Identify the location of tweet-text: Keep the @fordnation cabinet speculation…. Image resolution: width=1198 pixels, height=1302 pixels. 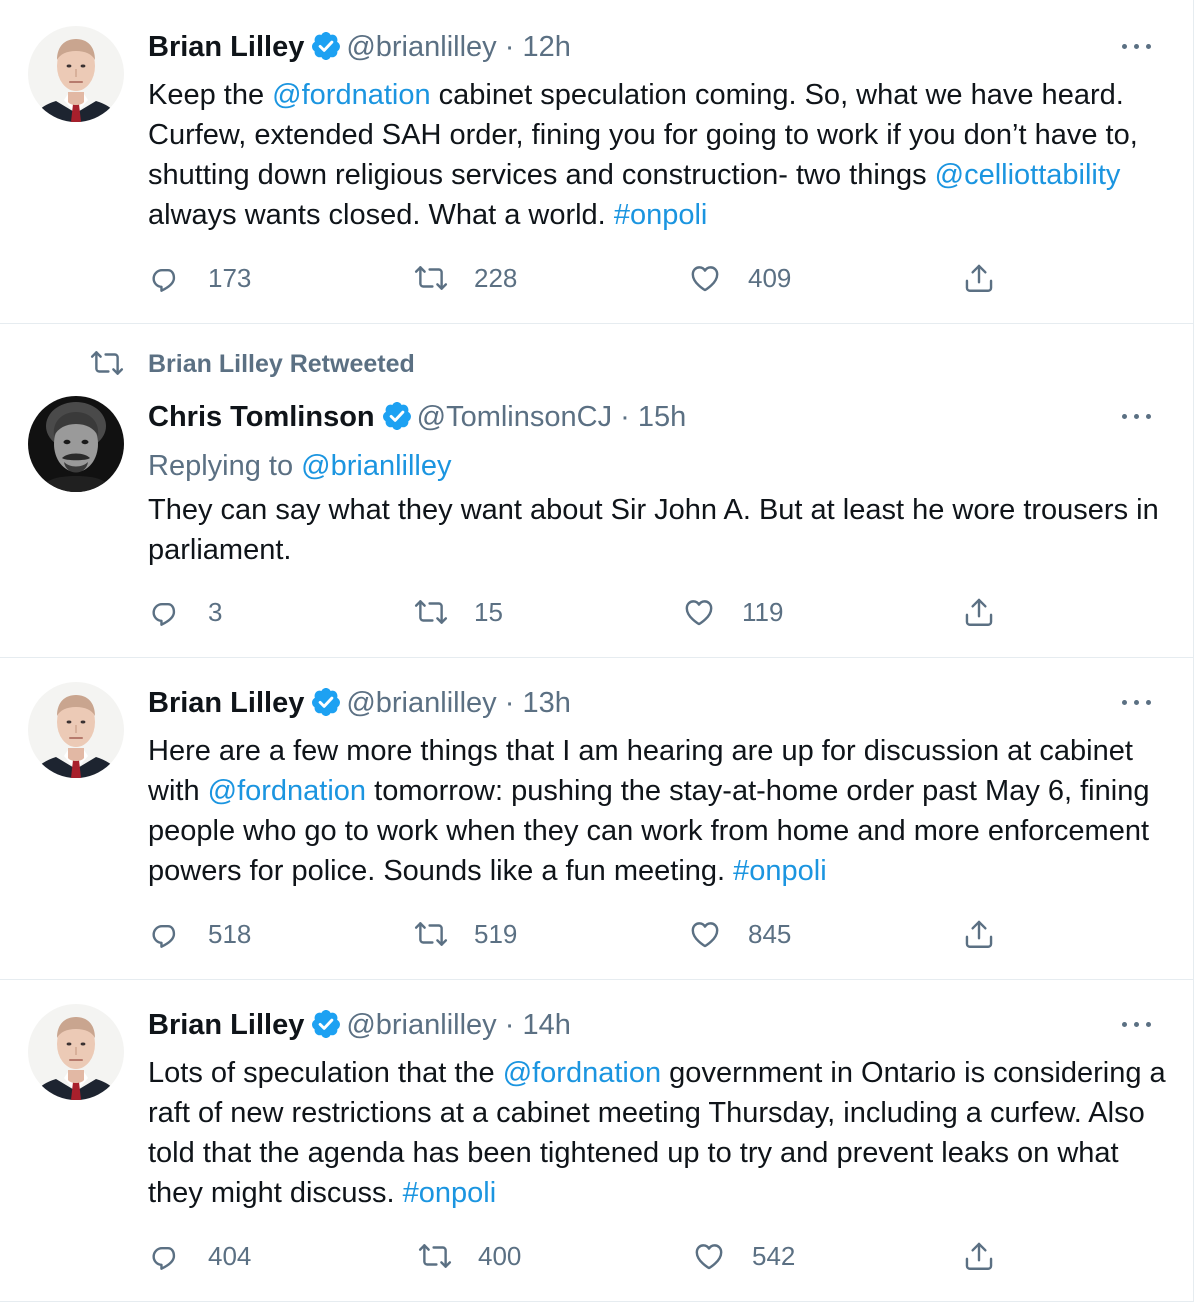
(658, 155).